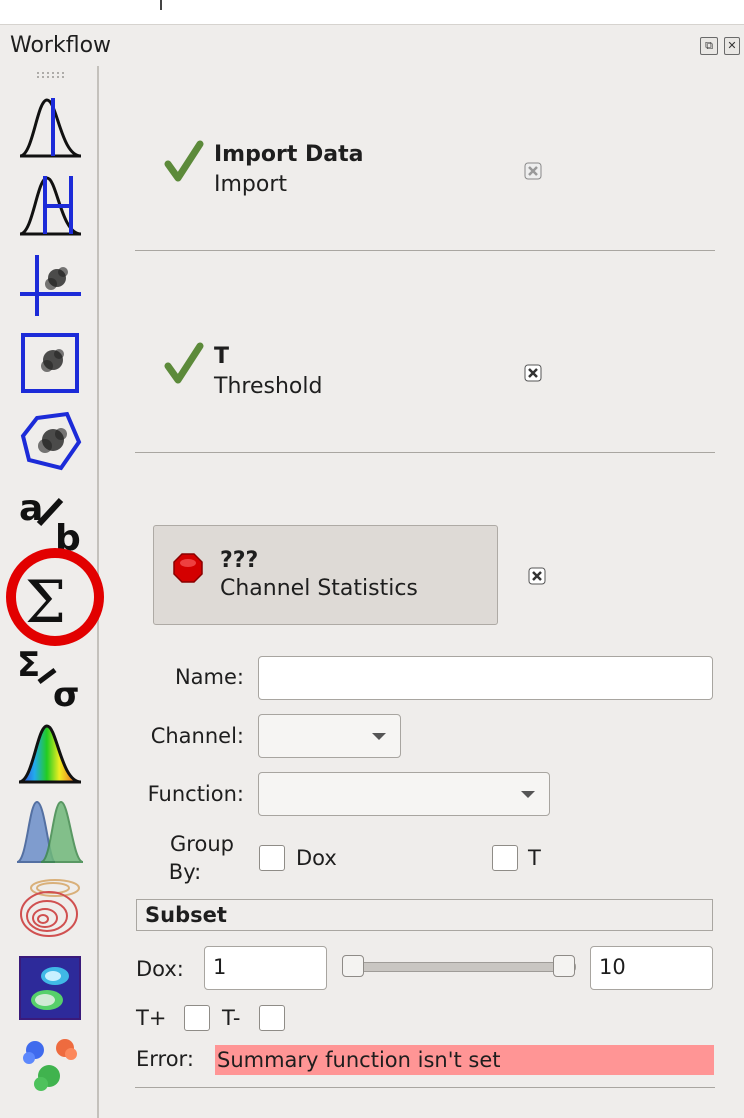  I want to click on name-input, so click(485, 678).